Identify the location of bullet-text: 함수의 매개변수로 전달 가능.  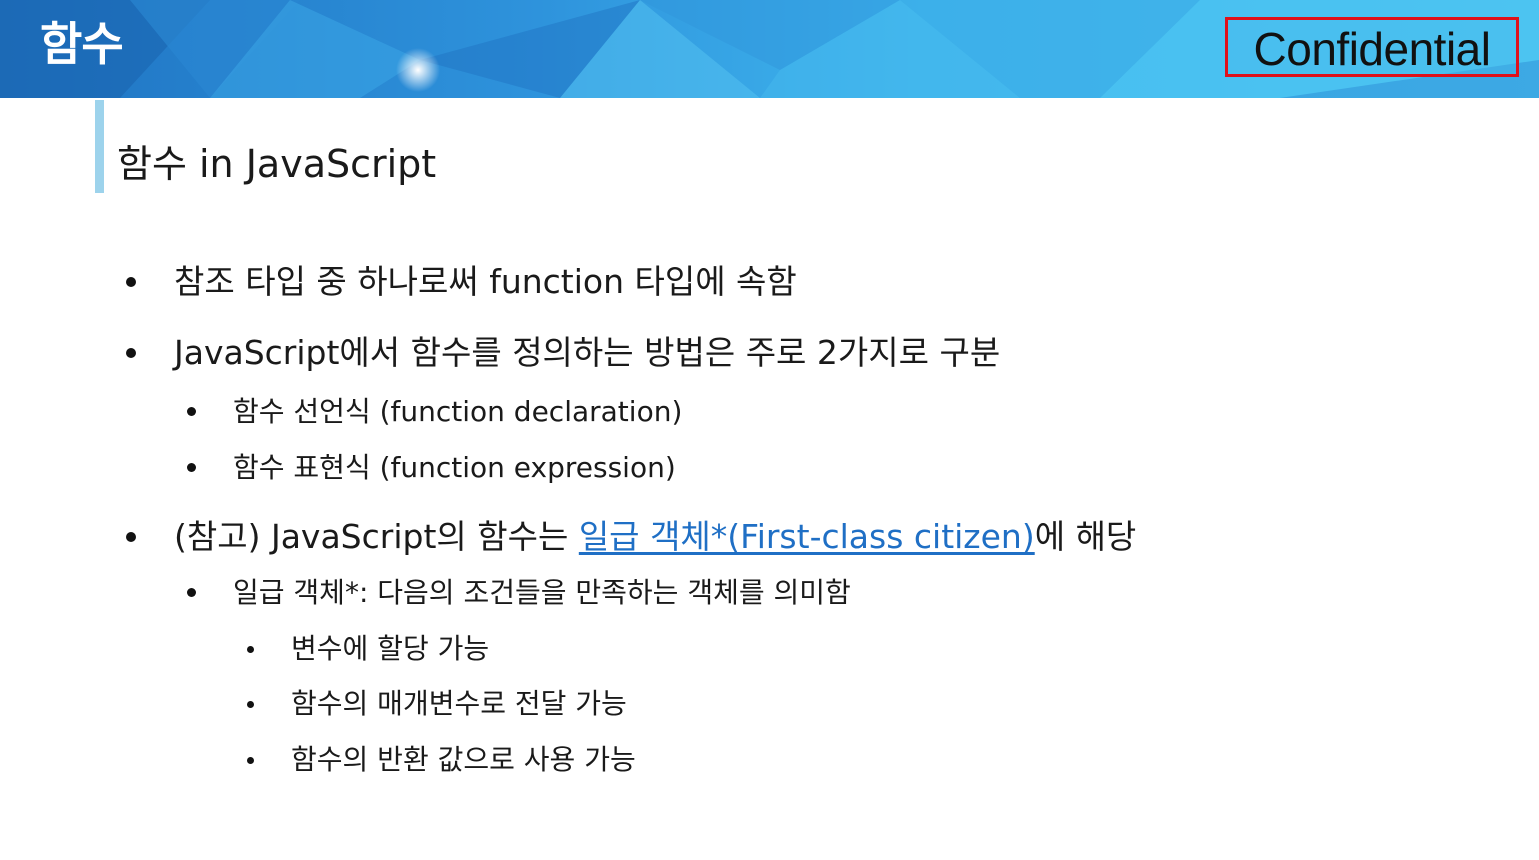
(459, 703).